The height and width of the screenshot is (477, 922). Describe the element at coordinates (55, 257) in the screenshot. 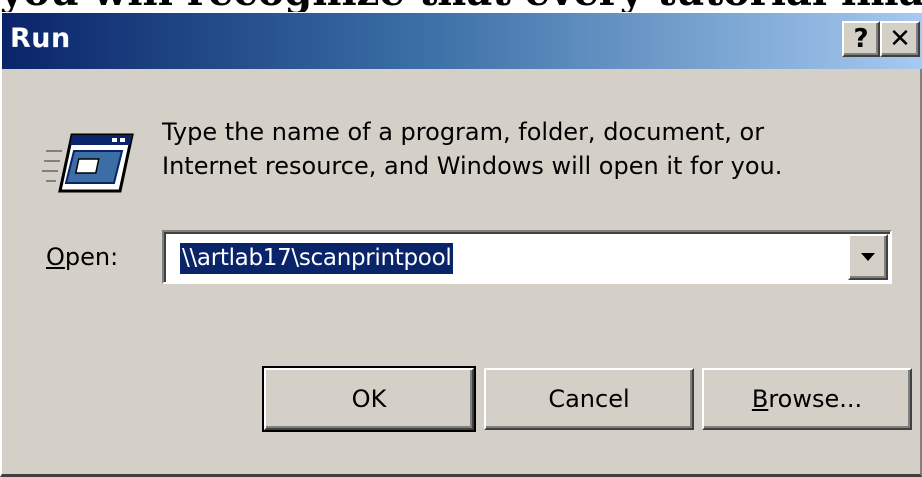

I see `open-label-mnemonic: O` at that location.